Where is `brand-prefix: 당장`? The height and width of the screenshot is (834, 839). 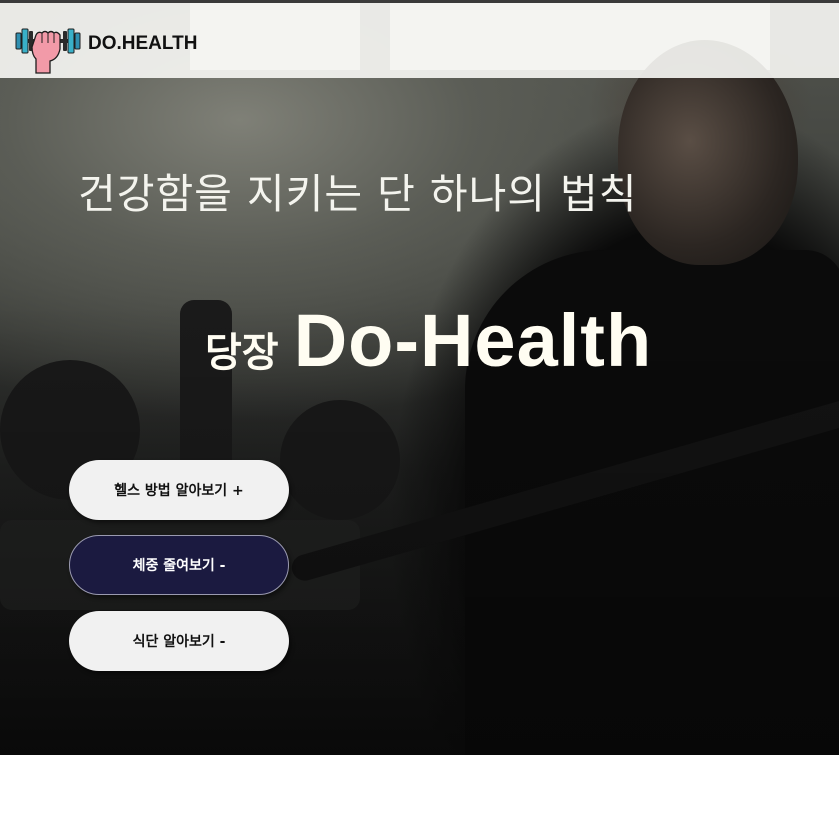
brand-prefix: 당장 is located at coordinates (242, 353).